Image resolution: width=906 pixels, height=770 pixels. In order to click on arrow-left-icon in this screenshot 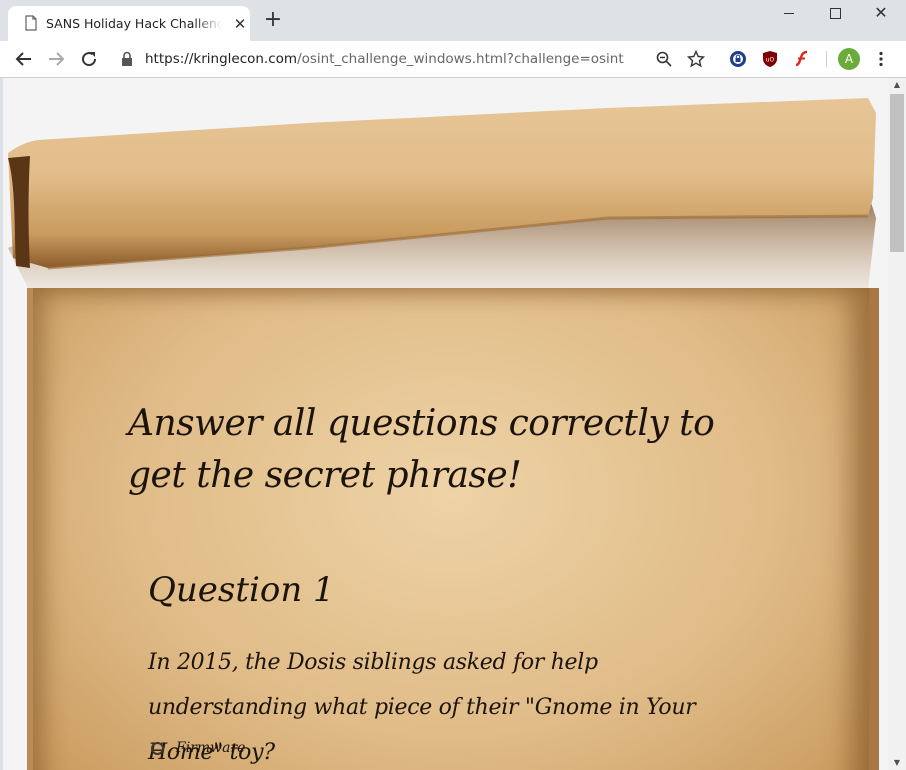, I will do `click(23, 59)`.